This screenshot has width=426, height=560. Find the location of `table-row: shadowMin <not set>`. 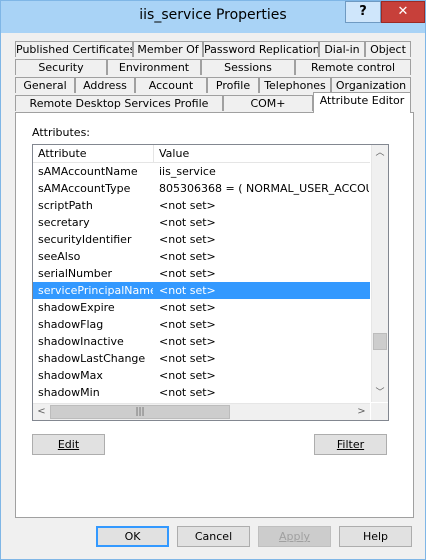

table-row: shadowMin <not set> is located at coordinates (201, 392).